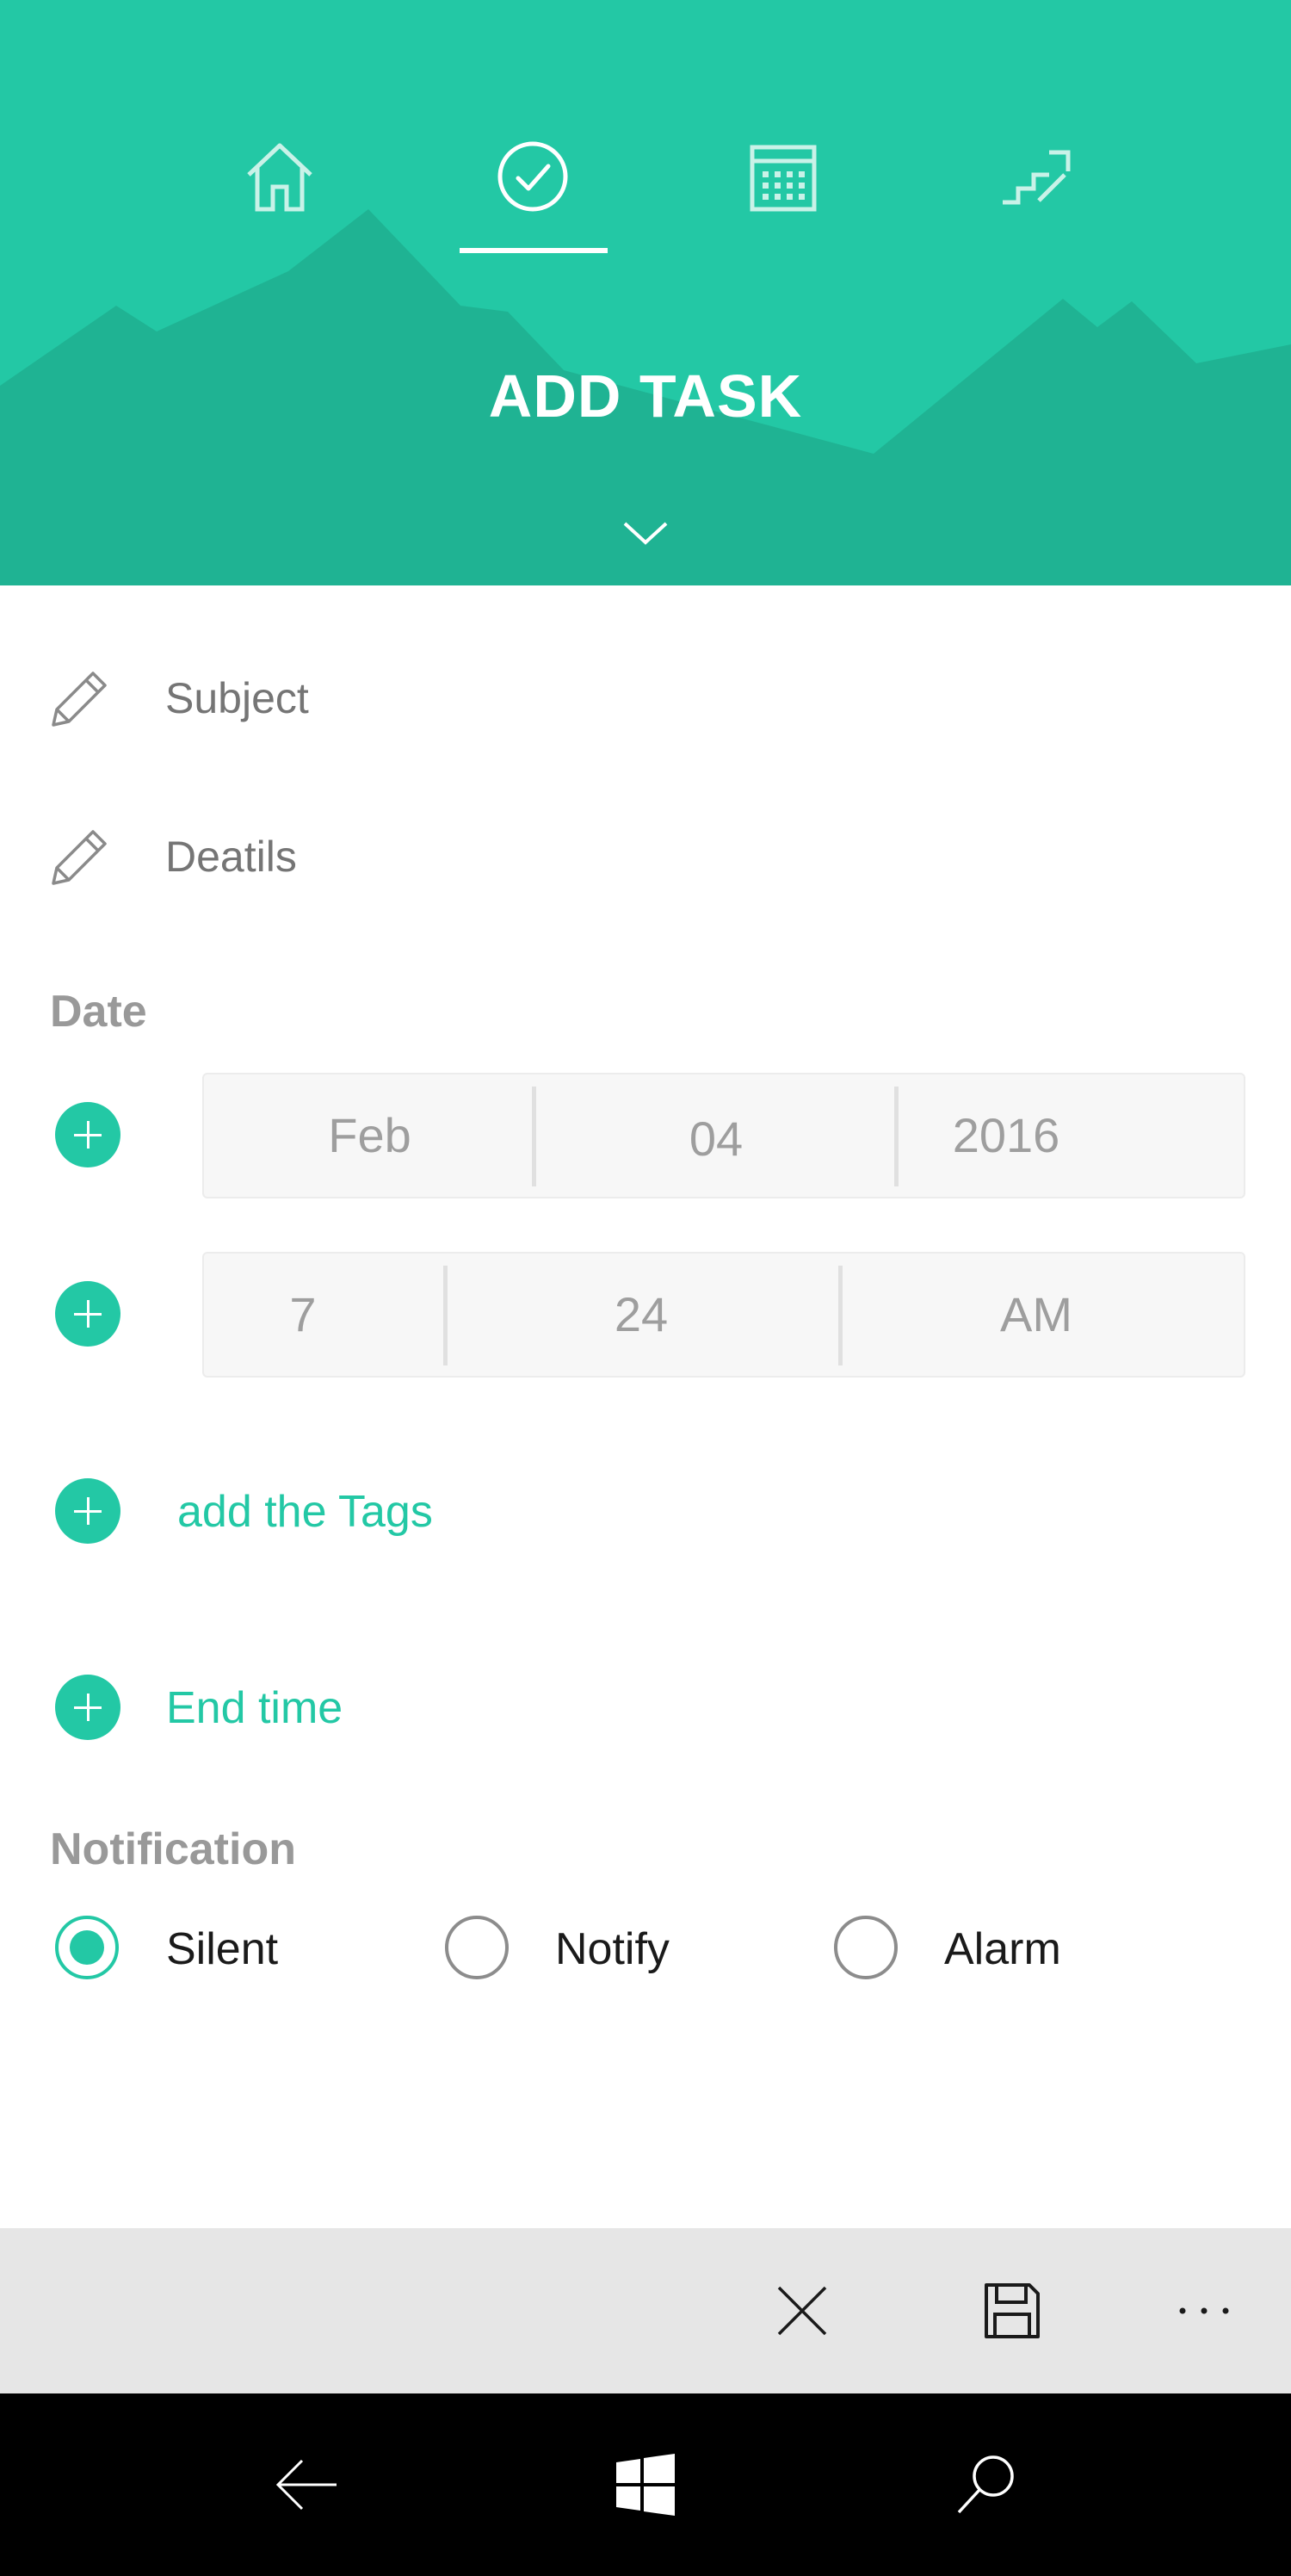 The width and height of the screenshot is (1291, 2576). What do you see at coordinates (173, 1849) in the screenshot?
I see `notification-section-label: Notification` at bounding box center [173, 1849].